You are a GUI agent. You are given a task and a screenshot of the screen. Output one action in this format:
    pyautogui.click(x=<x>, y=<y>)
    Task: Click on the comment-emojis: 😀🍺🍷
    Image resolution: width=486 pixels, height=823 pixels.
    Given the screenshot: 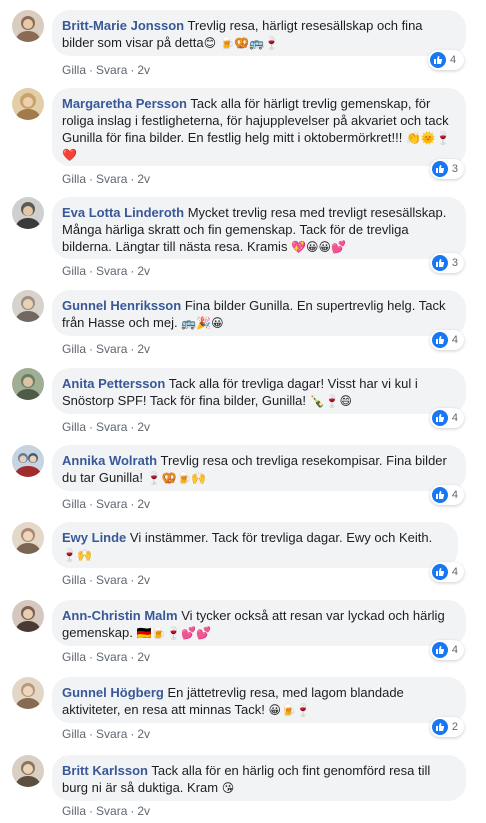 What is the action you would take?
    pyautogui.click(x=289, y=710)
    